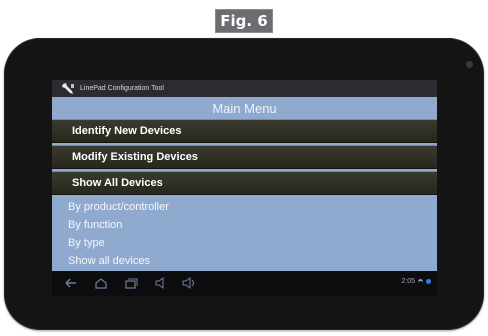  Describe the element at coordinates (95, 225) in the screenshot. I see `option-by-function: By function` at that location.